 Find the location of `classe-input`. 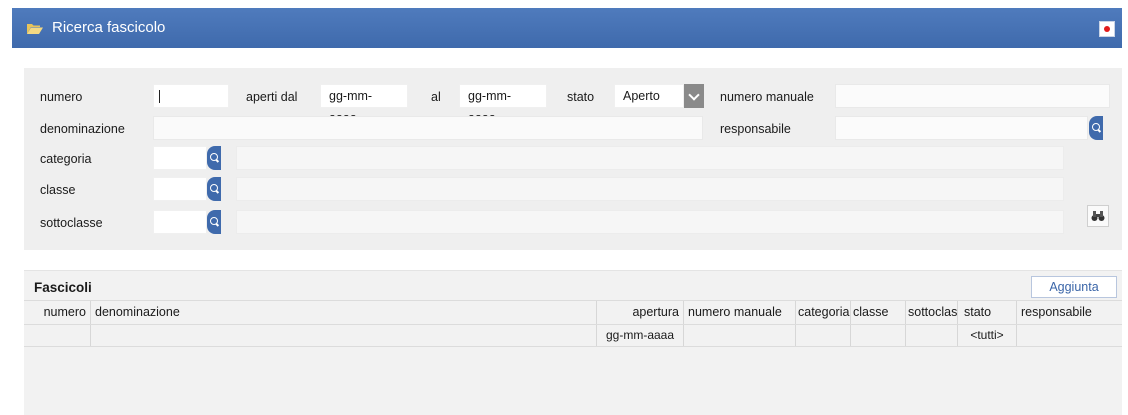

classe-input is located at coordinates (180, 189).